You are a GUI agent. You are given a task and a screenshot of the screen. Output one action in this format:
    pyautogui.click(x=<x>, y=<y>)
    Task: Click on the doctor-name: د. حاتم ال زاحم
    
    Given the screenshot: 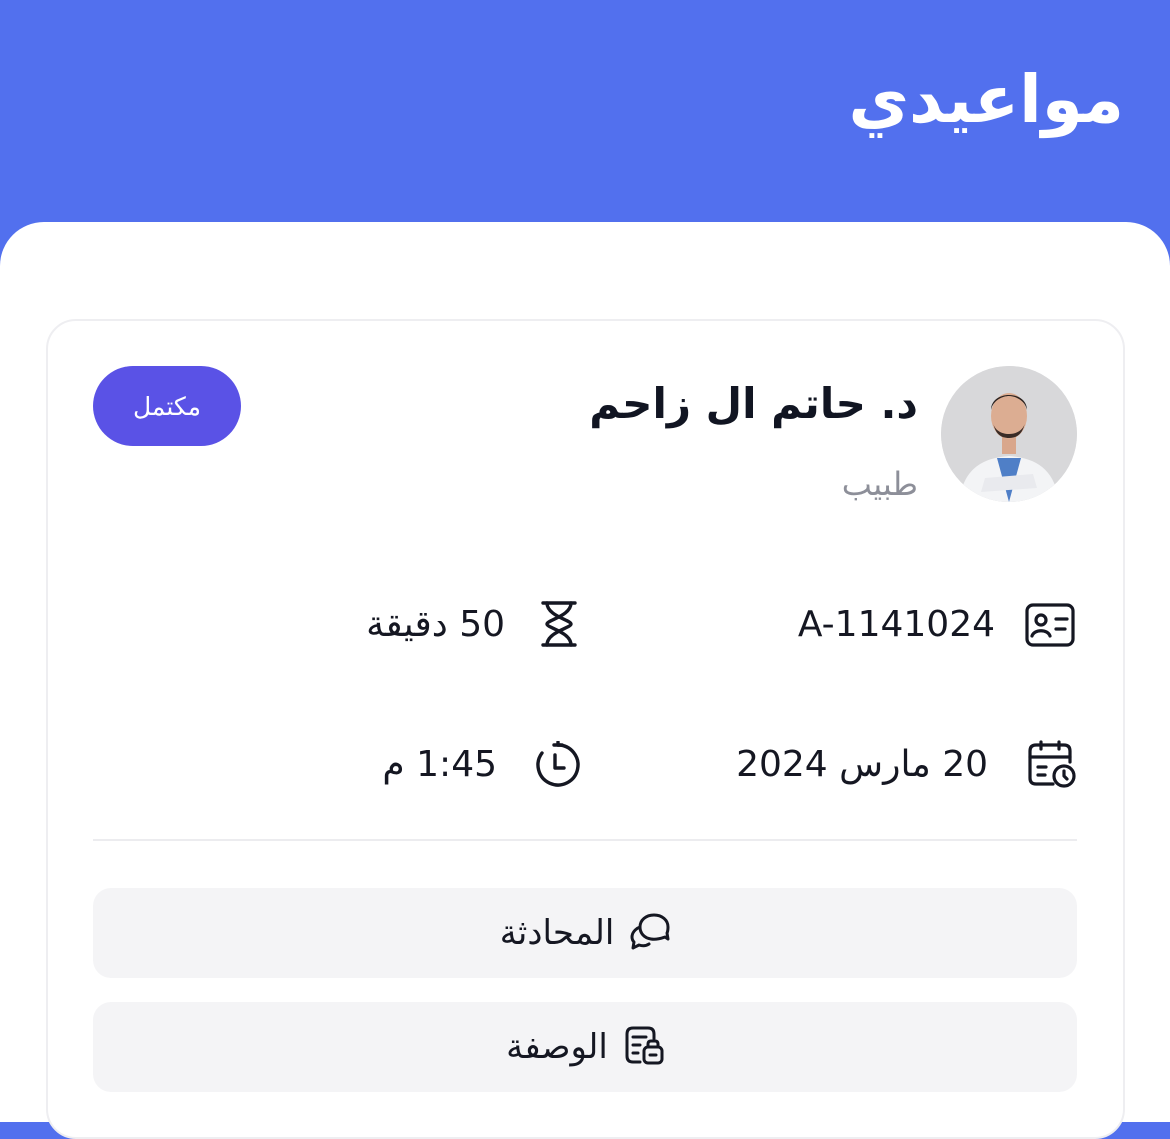 What is the action you would take?
    pyautogui.click(x=753, y=403)
    